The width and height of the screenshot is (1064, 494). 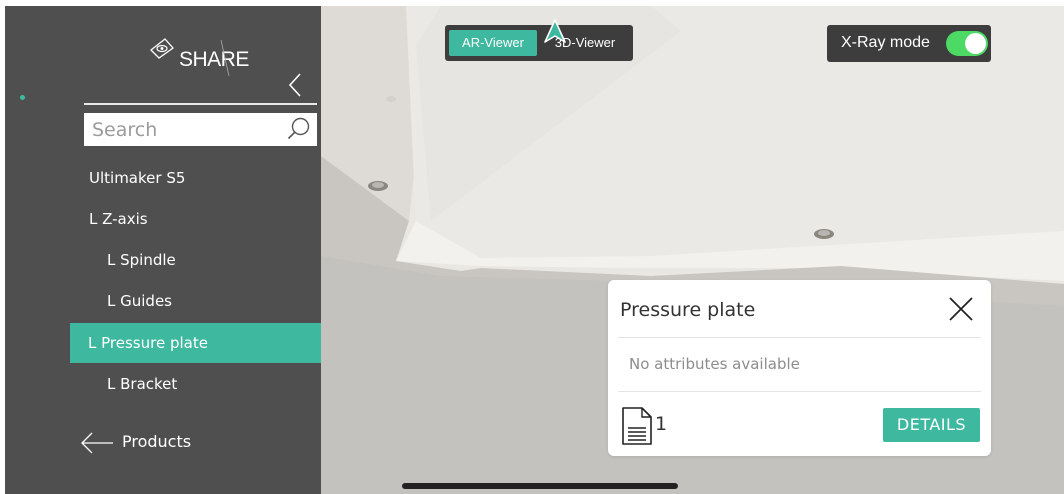 I want to click on tree-item-label: L Bracket, so click(x=142, y=384).